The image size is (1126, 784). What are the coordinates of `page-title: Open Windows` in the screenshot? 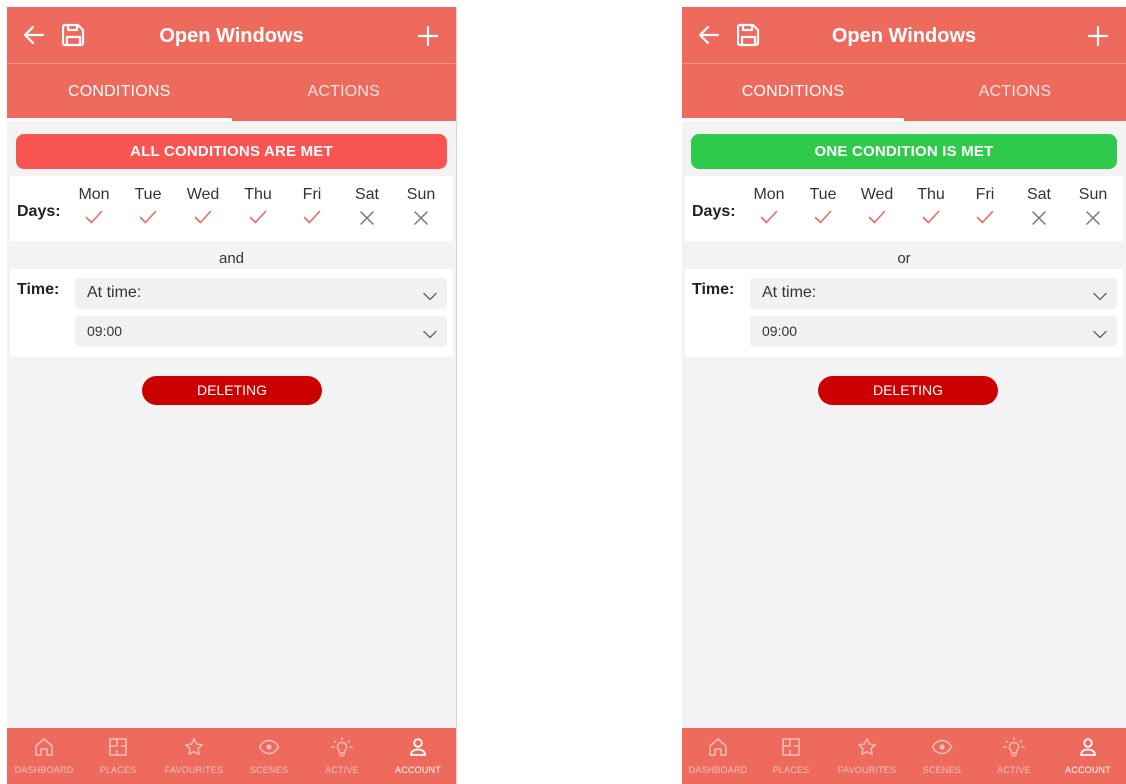 It's located at (231, 36).